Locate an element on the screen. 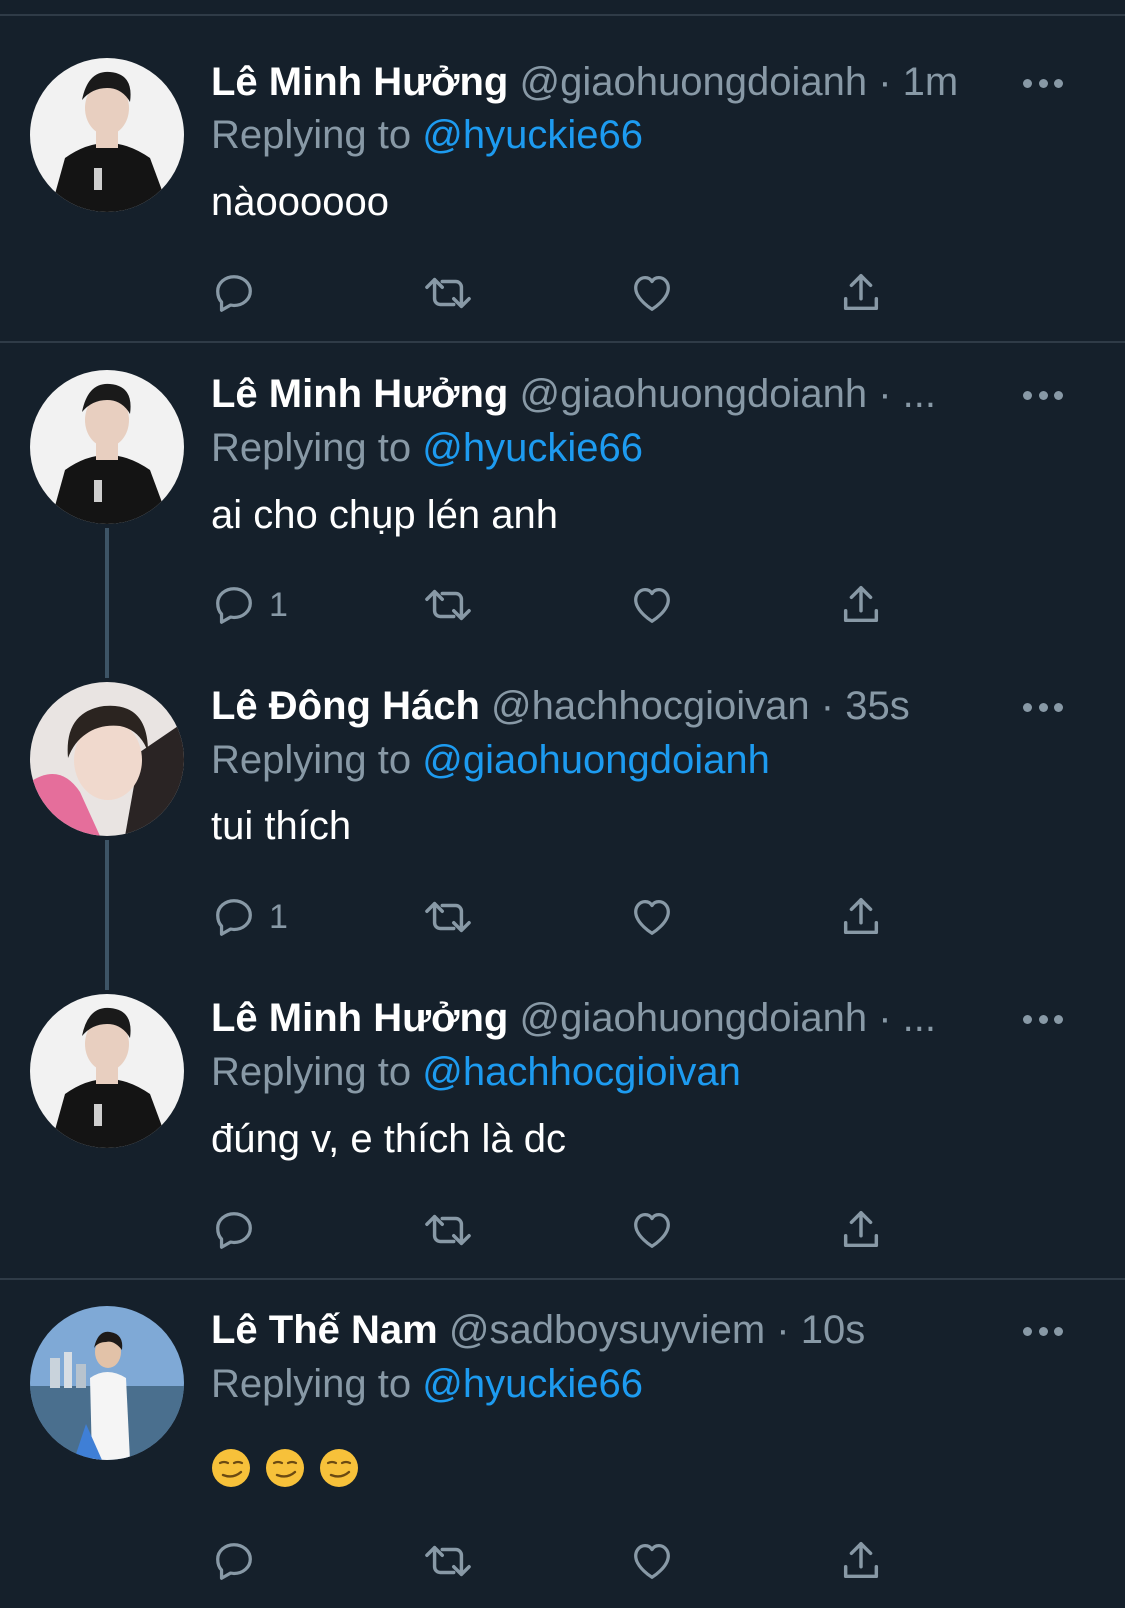 This screenshot has width=1125, height=1608. display-name: Lê Thế Nam is located at coordinates (324, 1330).